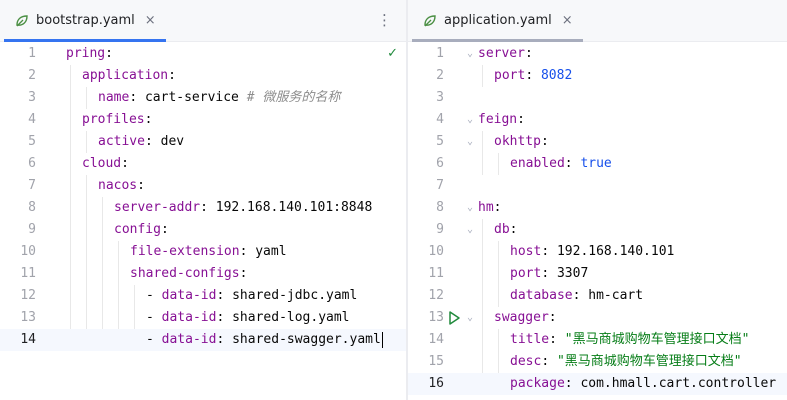  Describe the element at coordinates (32, 207) in the screenshot. I see `line-number: 8` at that location.